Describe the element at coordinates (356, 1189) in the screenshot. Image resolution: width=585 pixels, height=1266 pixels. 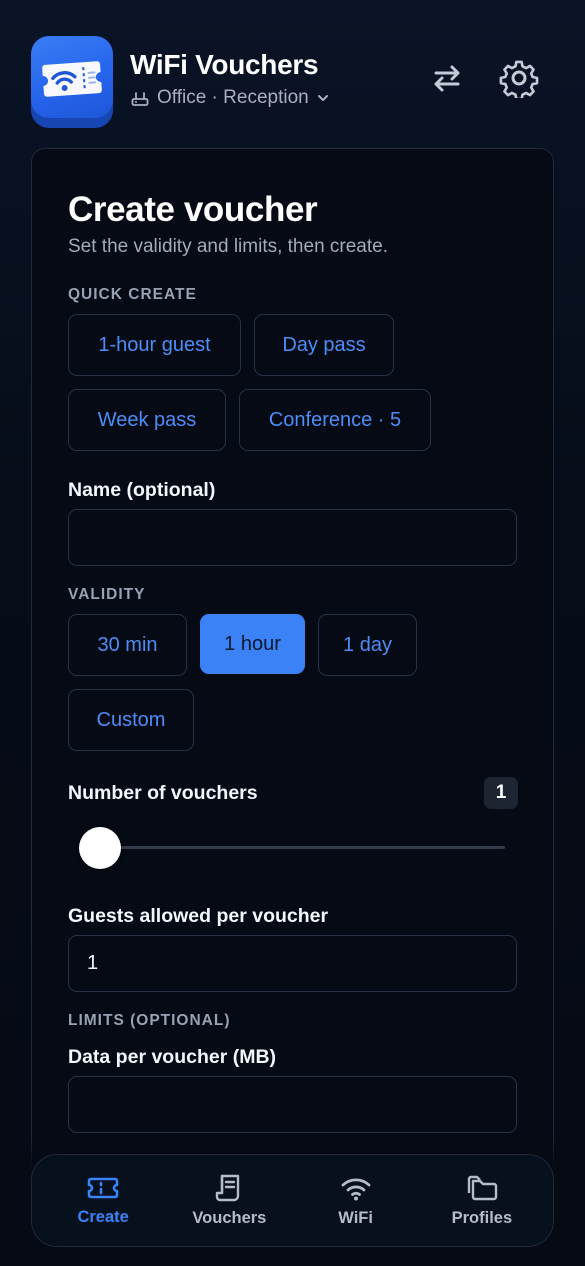
I see `wifi-icon` at that location.